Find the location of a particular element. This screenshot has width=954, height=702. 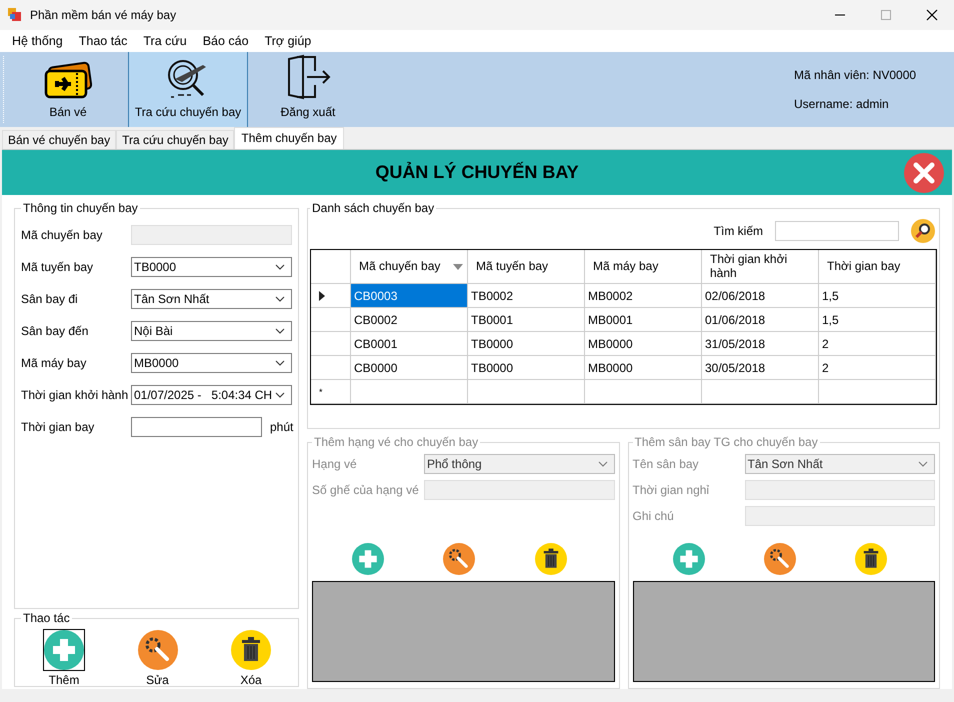

toolbar-button: Tra cứu chuyến bay is located at coordinates (188, 89).